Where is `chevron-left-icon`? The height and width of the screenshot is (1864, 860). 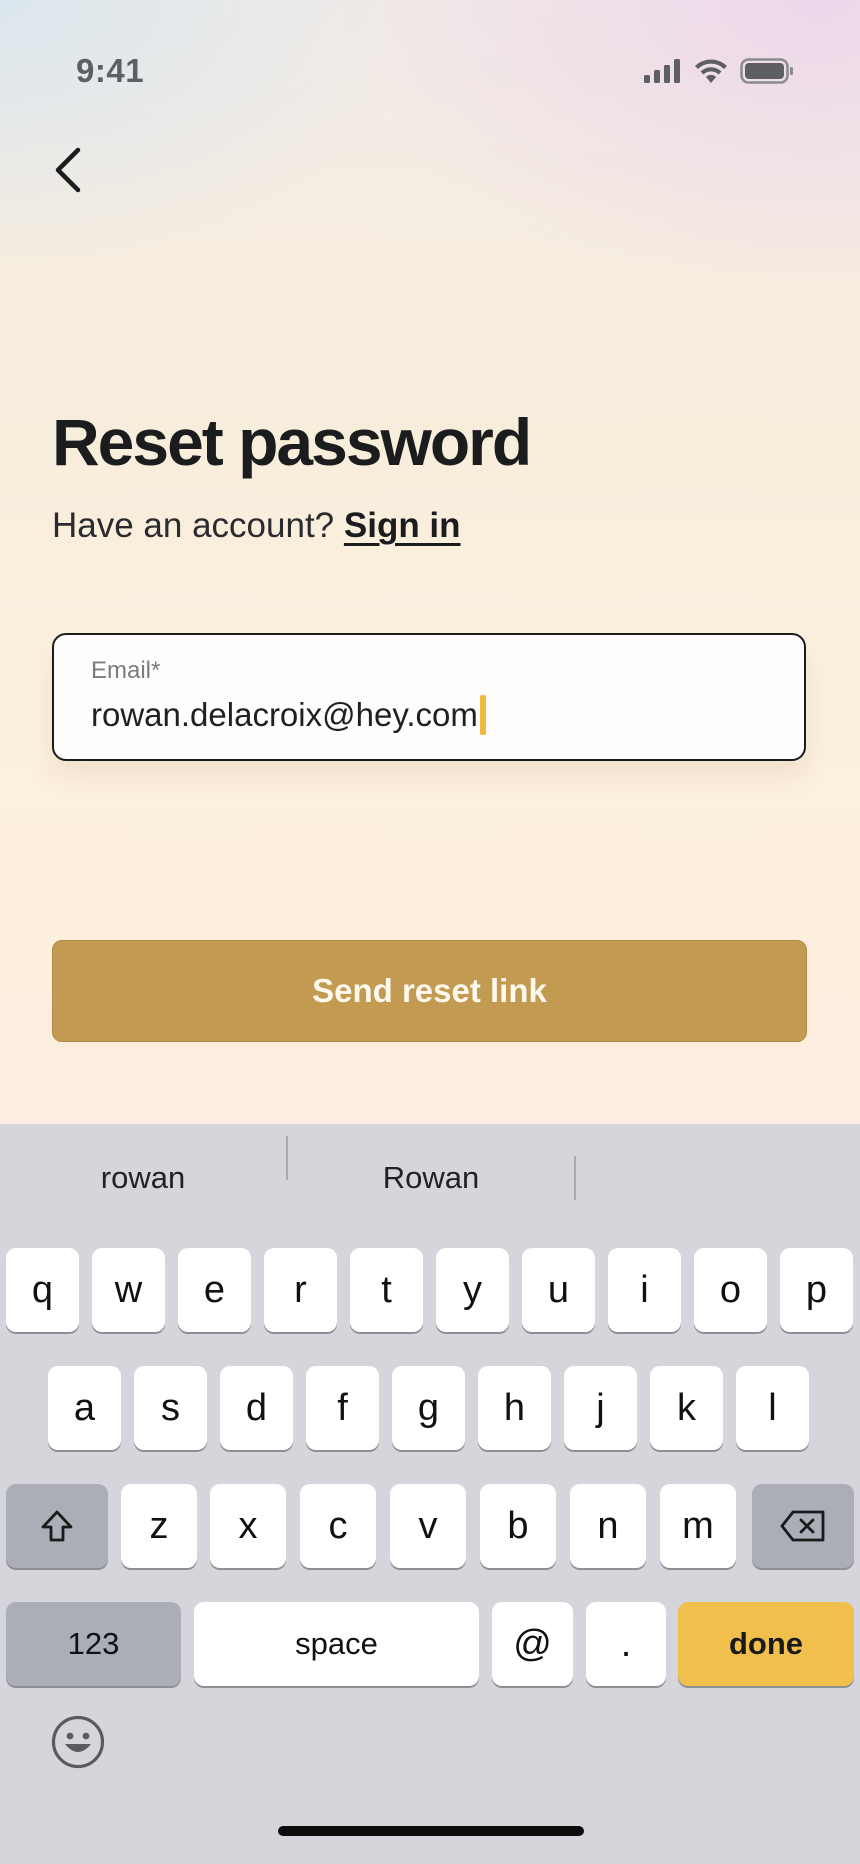 chevron-left-icon is located at coordinates (68, 170).